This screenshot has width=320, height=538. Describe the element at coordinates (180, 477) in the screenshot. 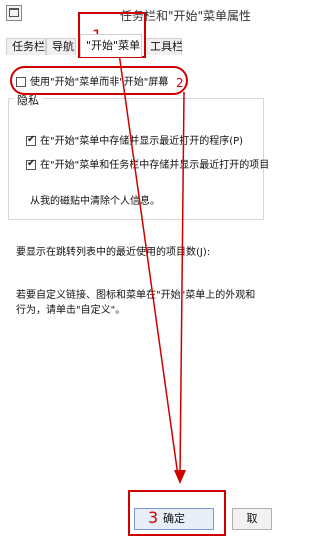

I see `annotation-arrowhead` at that location.